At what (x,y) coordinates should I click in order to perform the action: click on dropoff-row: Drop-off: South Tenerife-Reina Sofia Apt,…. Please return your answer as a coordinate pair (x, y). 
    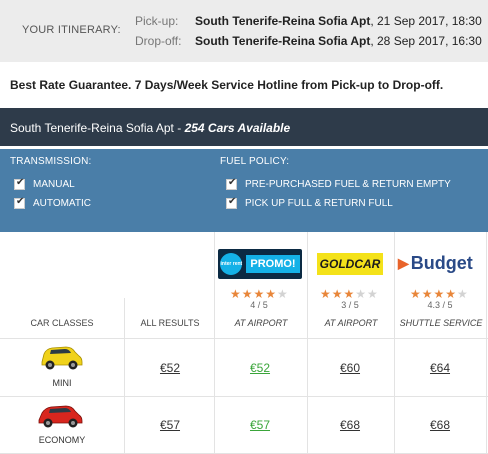
    Looking at the image, I should click on (308, 41).